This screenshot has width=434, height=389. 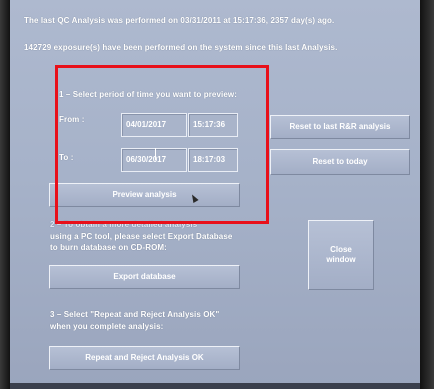 What do you see at coordinates (66, 157) in the screenshot?
I see `to-label: To :` at bounding box center [66, 157].